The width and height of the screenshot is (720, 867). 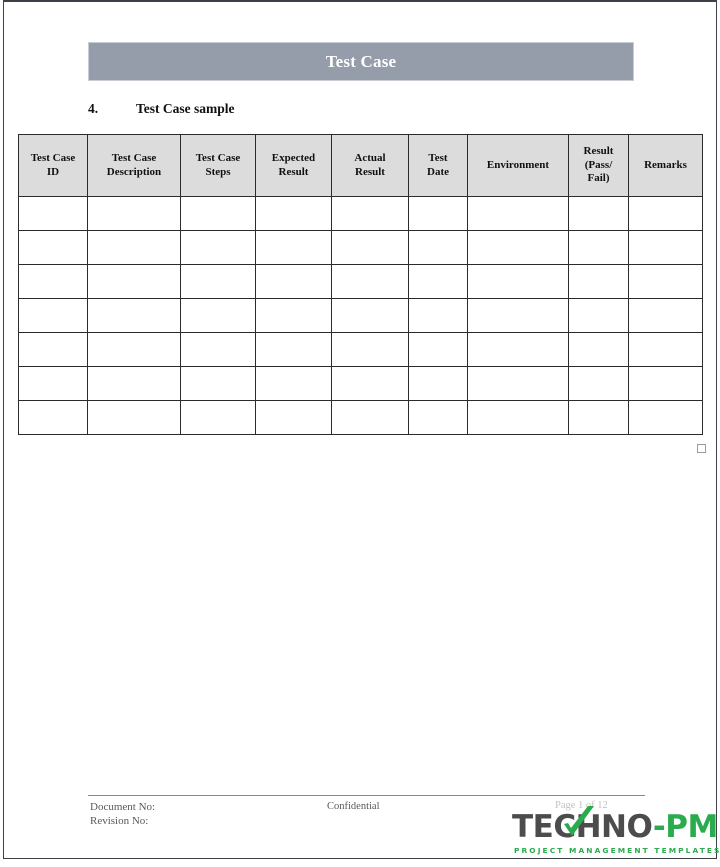 I want to click on column-header-expected-result: Expected Result, so click(x=293, y=165).